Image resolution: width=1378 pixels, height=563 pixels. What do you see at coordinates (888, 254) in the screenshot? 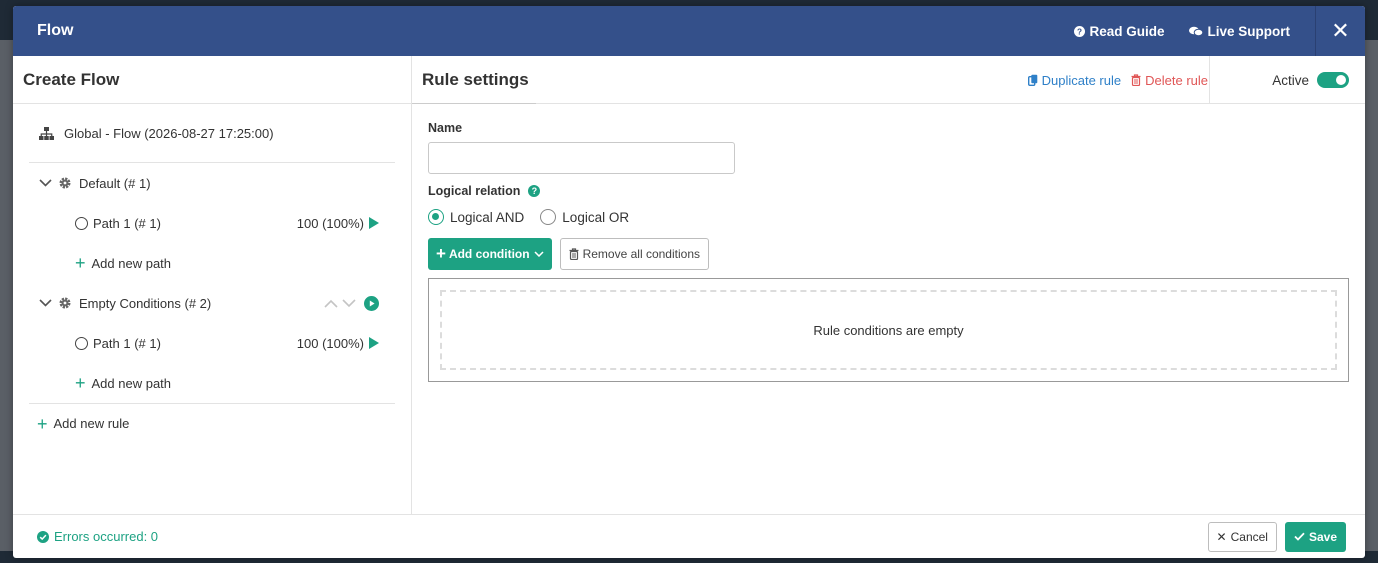
I see `condition-buttons: + Add condition Remove all conditions` at bounding box center [888, 254].